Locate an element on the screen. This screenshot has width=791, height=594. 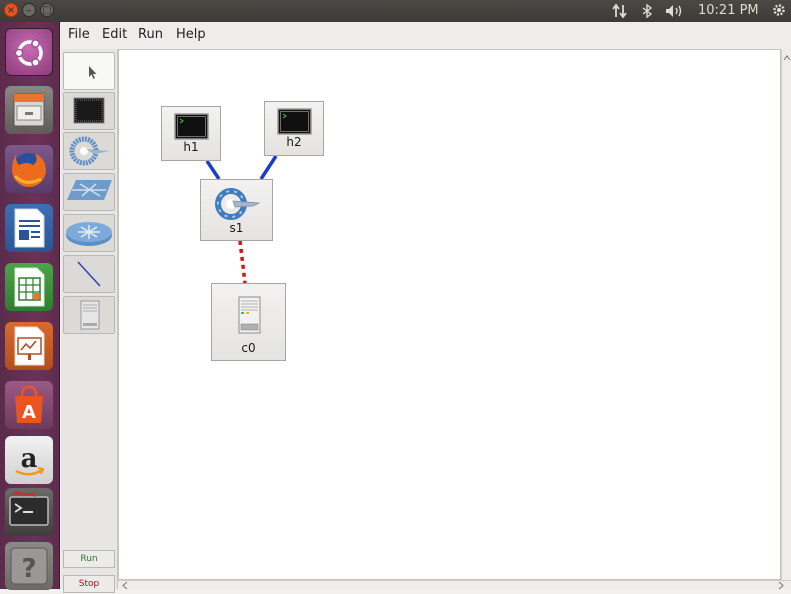
close-button: × is located at coordinates (11, 10).